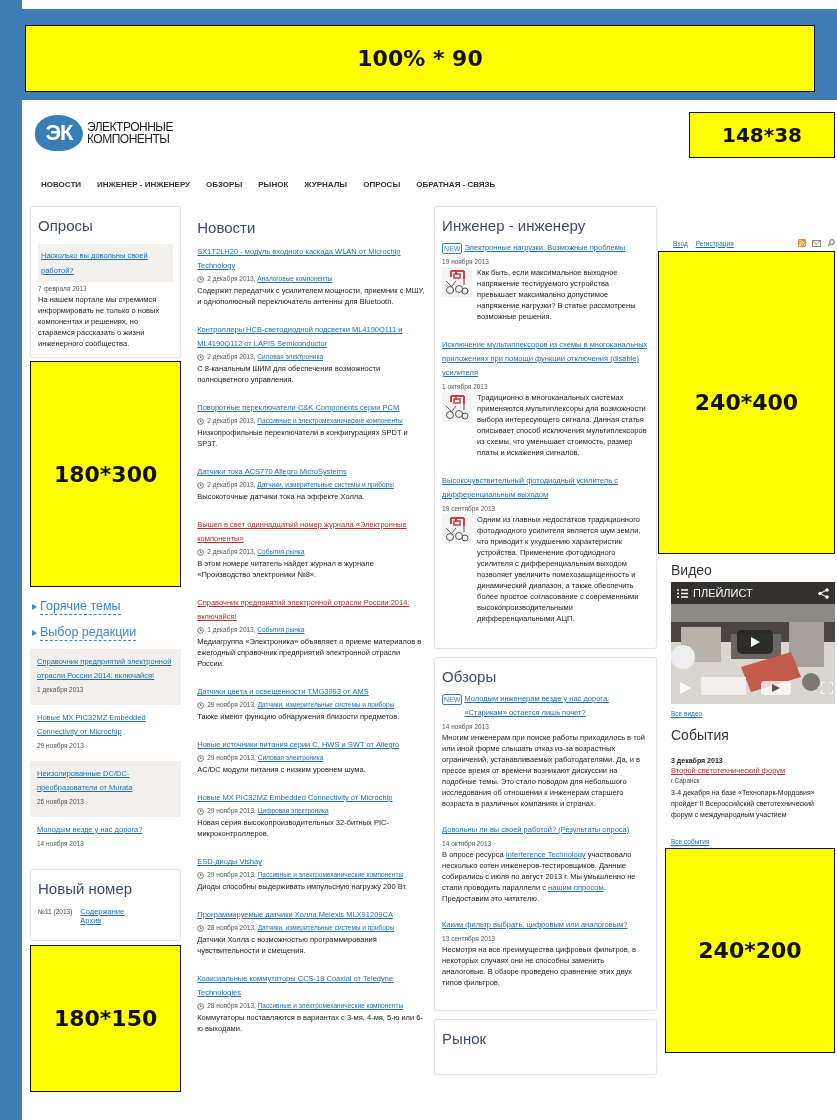  Describe the element at coordinates (227, 228) in the screenshot. I see `section-title: Новости` at that location.